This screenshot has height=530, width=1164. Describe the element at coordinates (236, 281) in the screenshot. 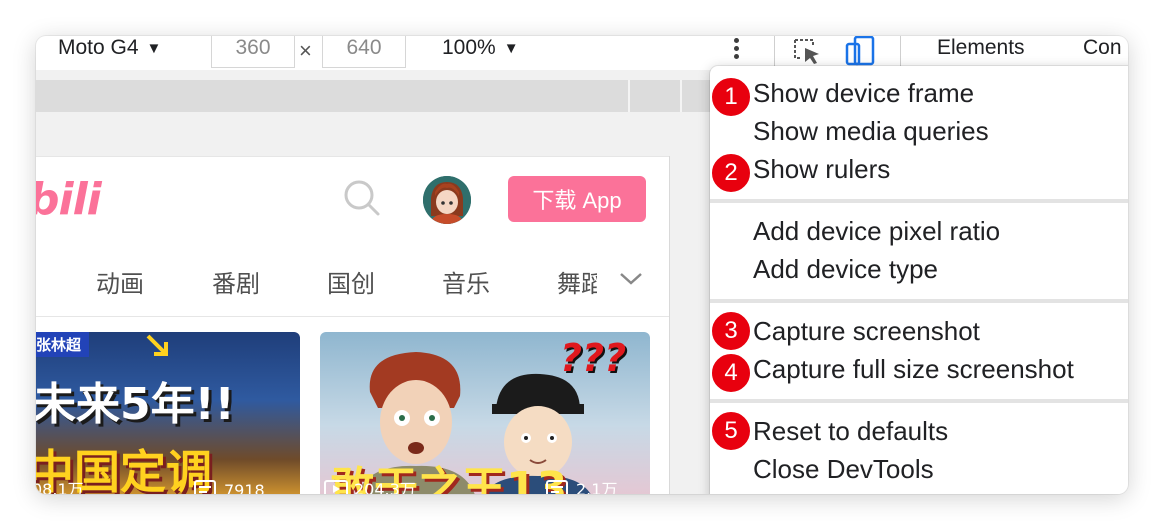

I see `nav-item-bangumi: 番剧` at that location.